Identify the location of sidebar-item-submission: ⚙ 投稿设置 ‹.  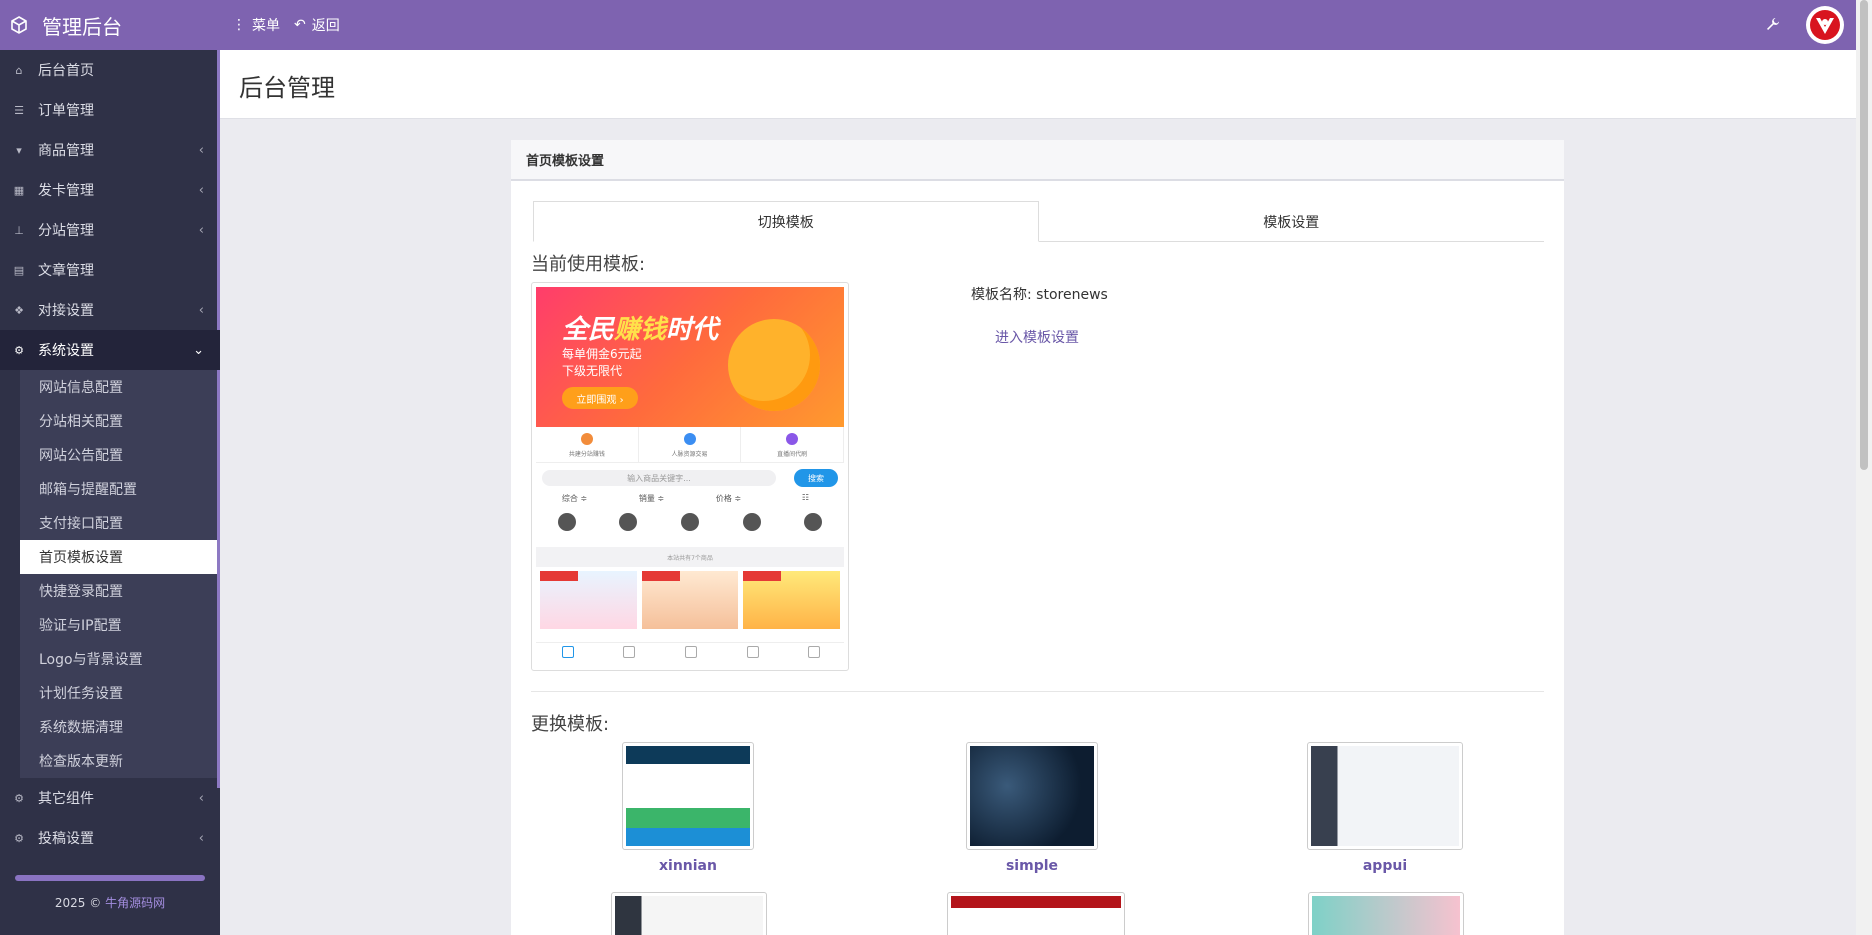
(110, 838).